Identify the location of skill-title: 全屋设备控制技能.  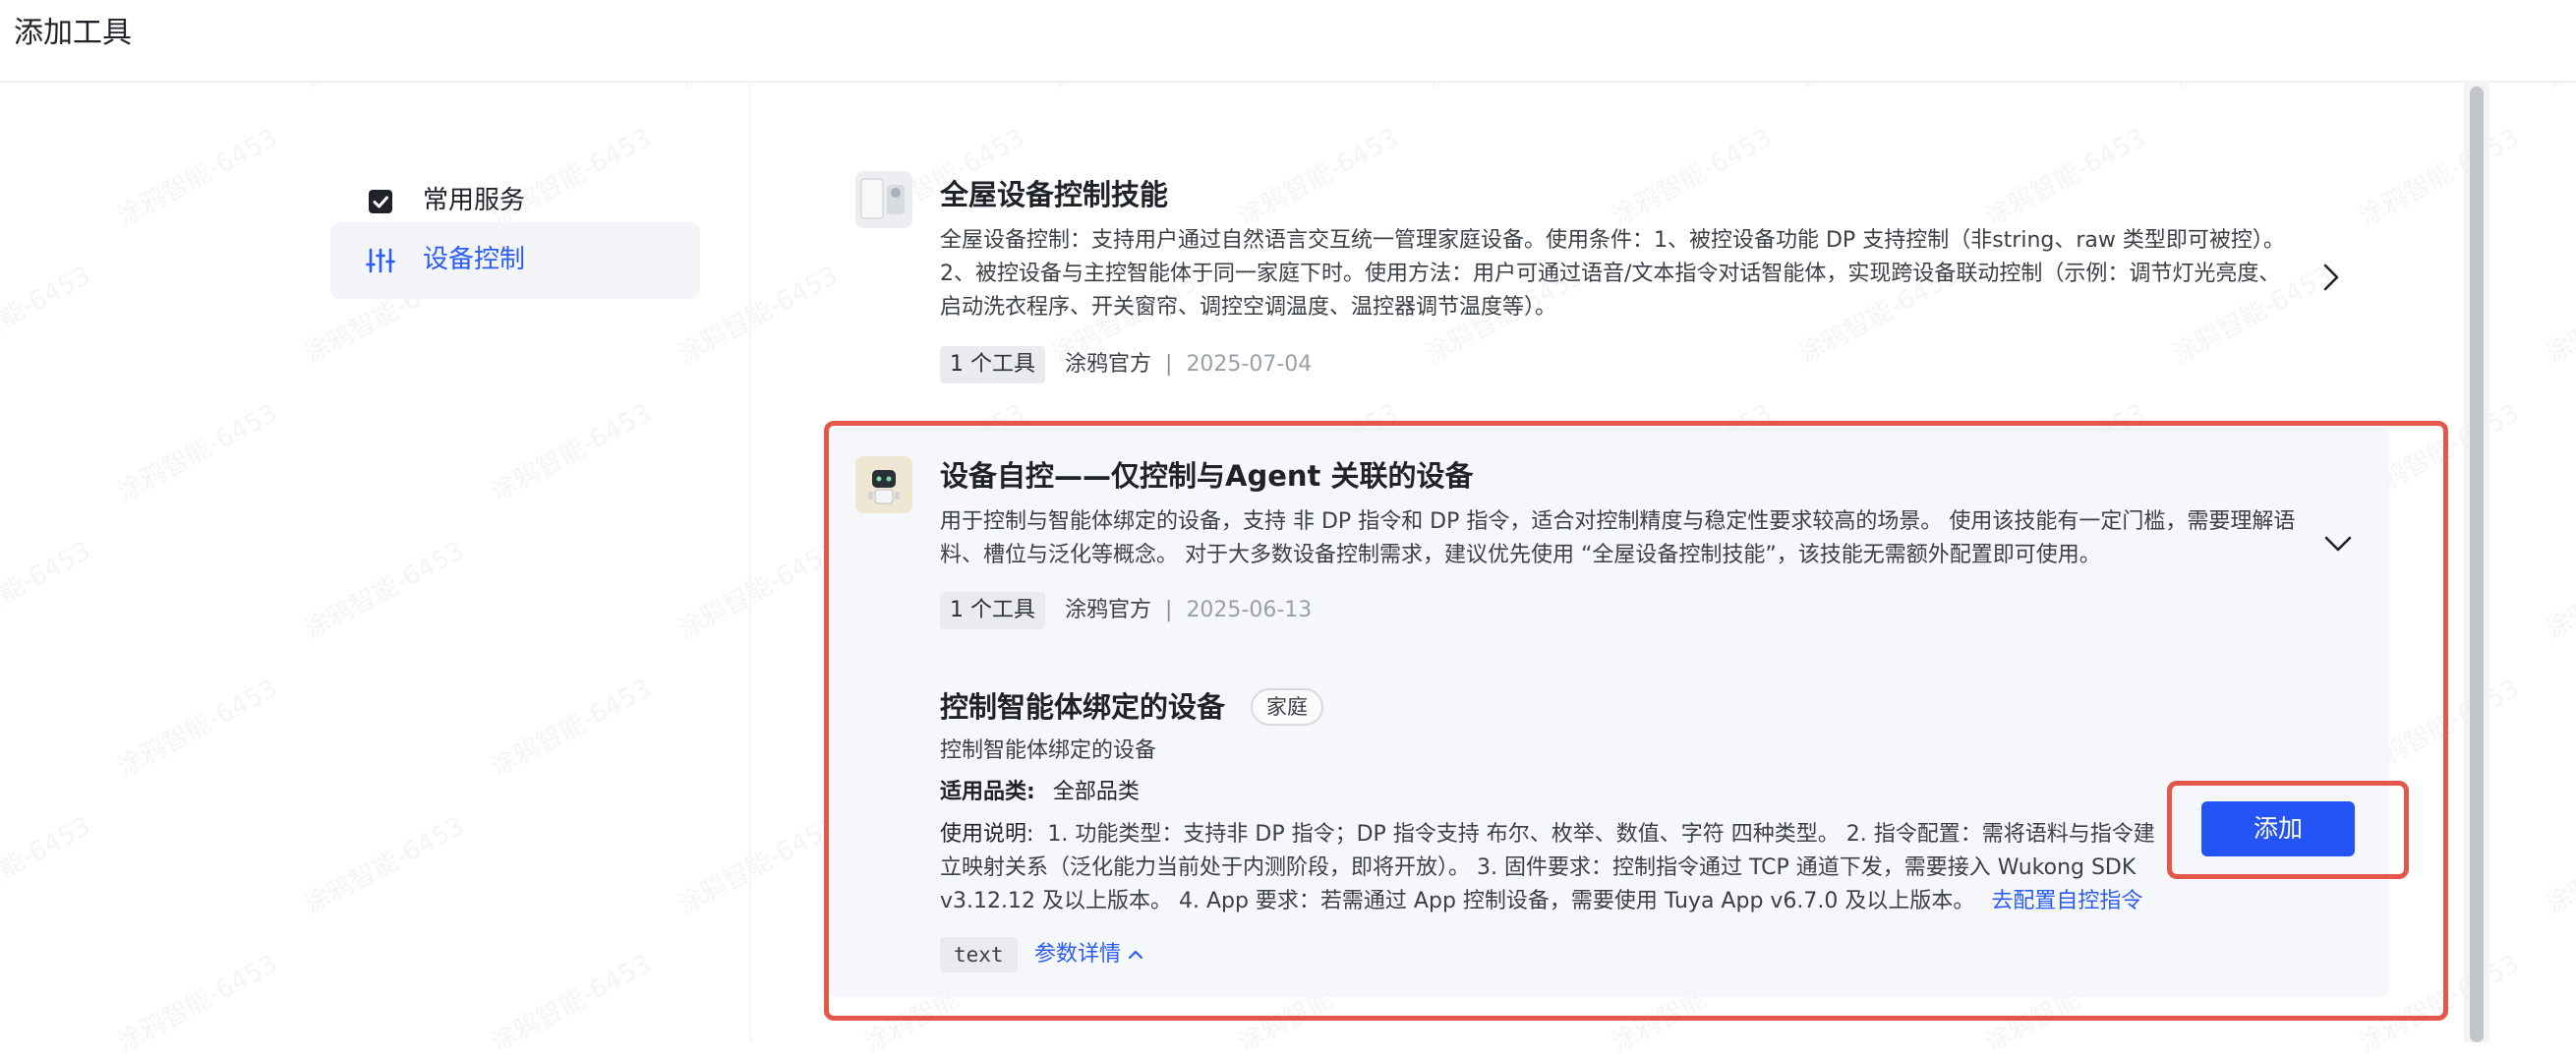
(1054, 195).